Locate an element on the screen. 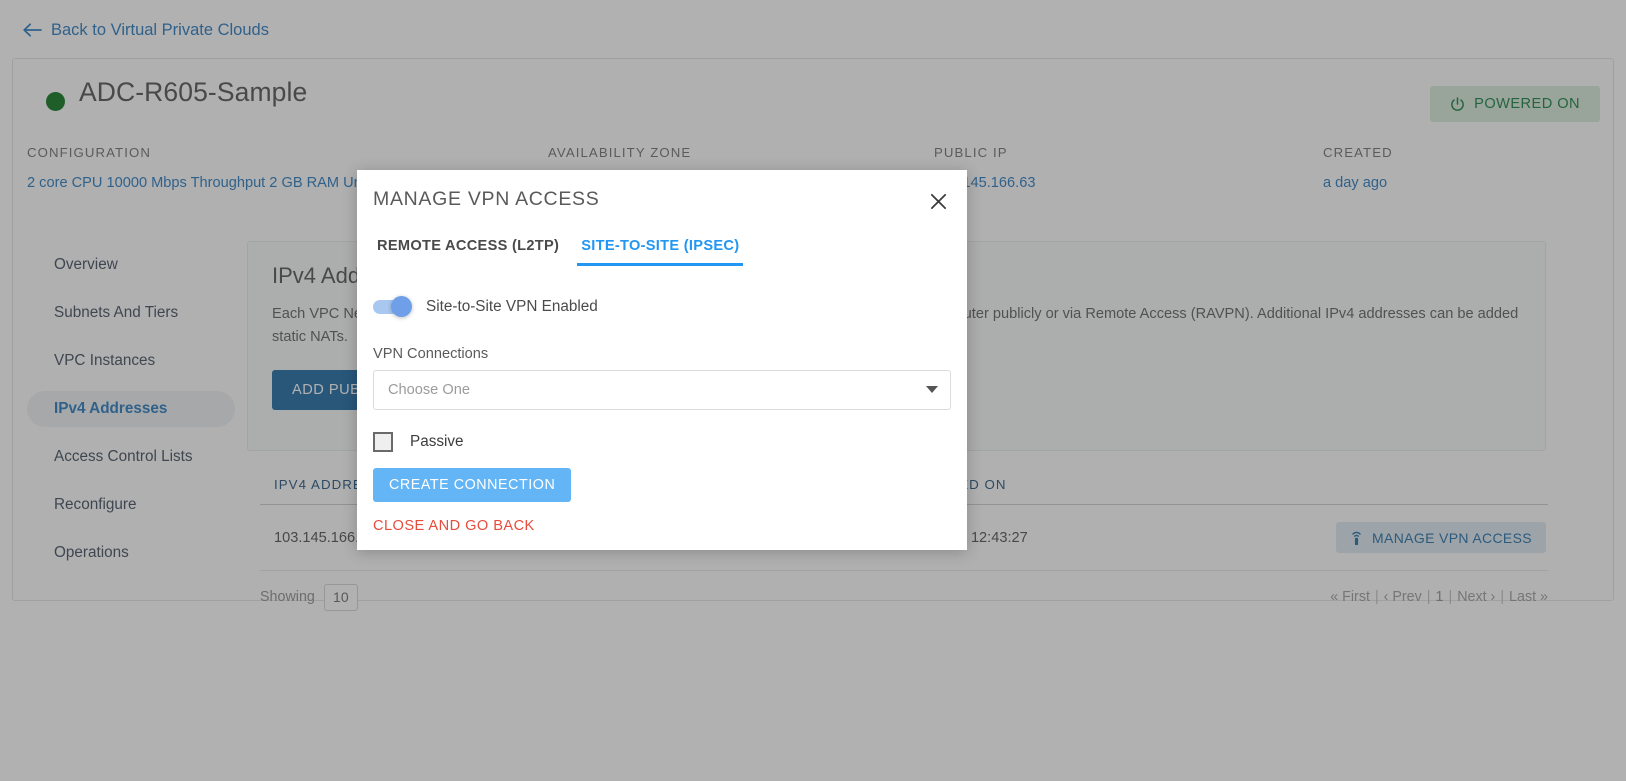 The width and height of the screenshot is (1626, 781). tab-remote-access-l2tp: REMOTE ACCESS (L2TP) is located at coordinates (468, 252).